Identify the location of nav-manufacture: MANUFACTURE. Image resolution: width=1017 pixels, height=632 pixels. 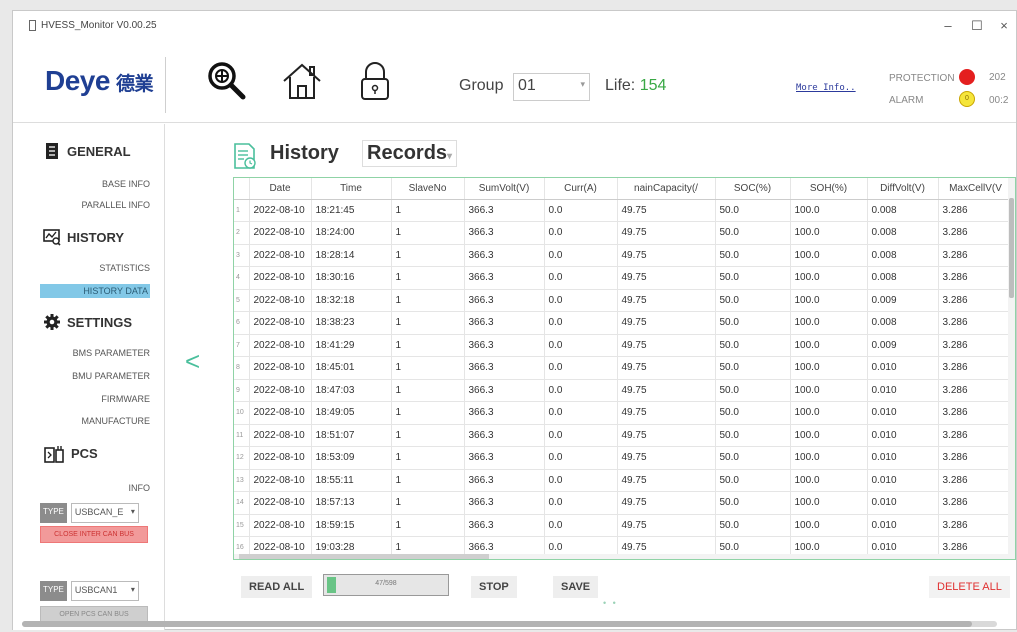
(115, 421).